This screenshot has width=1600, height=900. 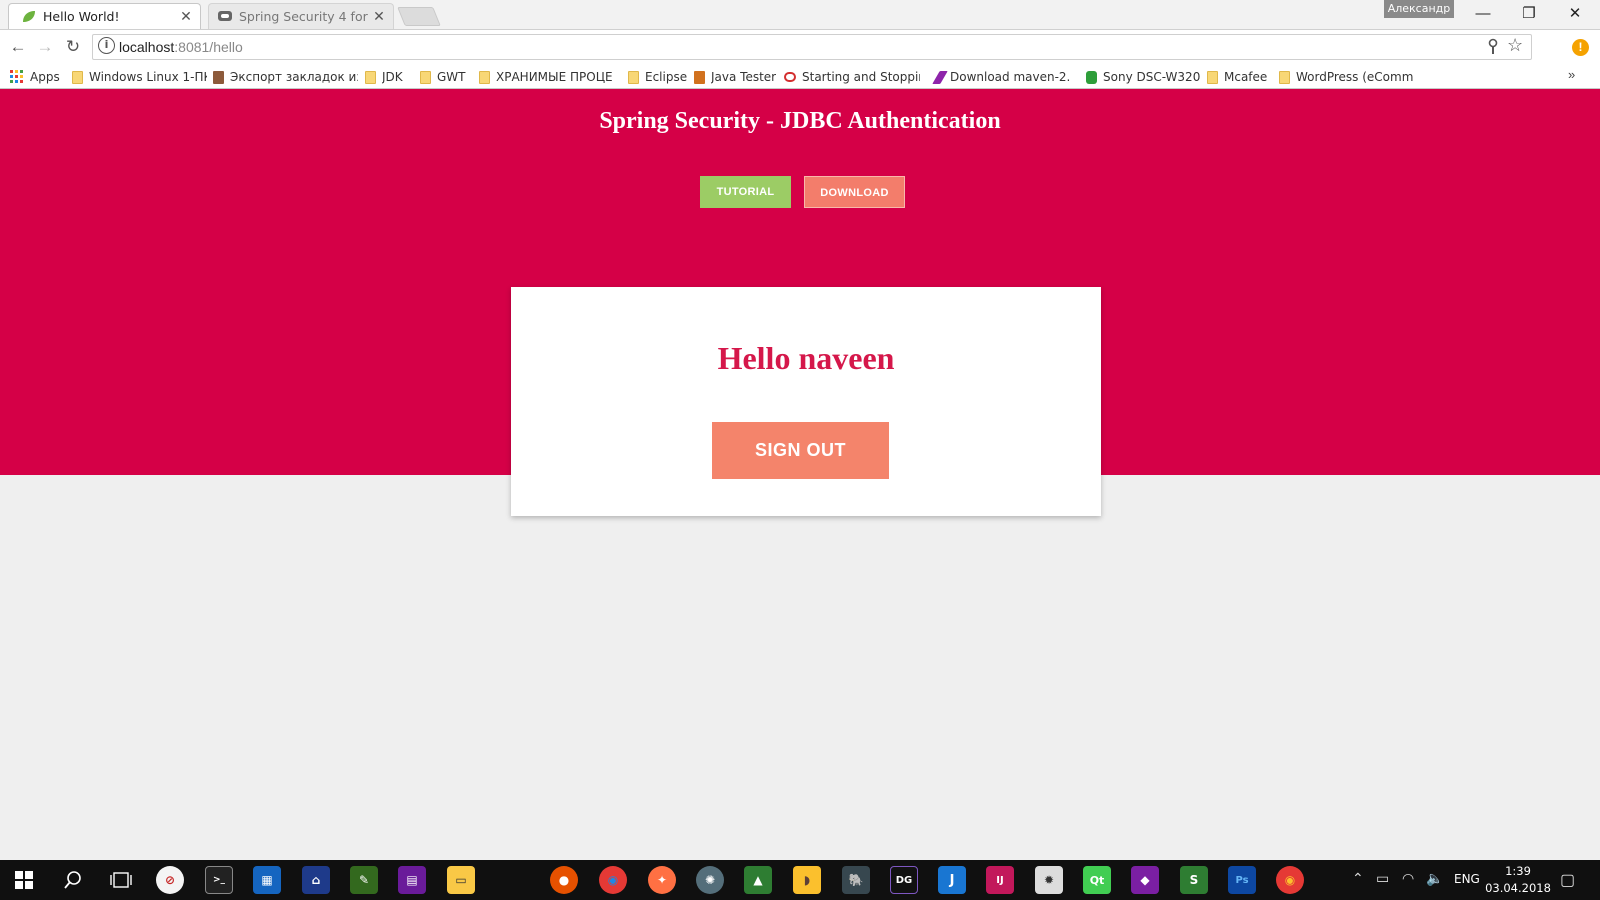 What do you see at coordinates (45, 77) in the screenshot?
I see `bookmark-label: Apps` at bounding box center [45, 77].